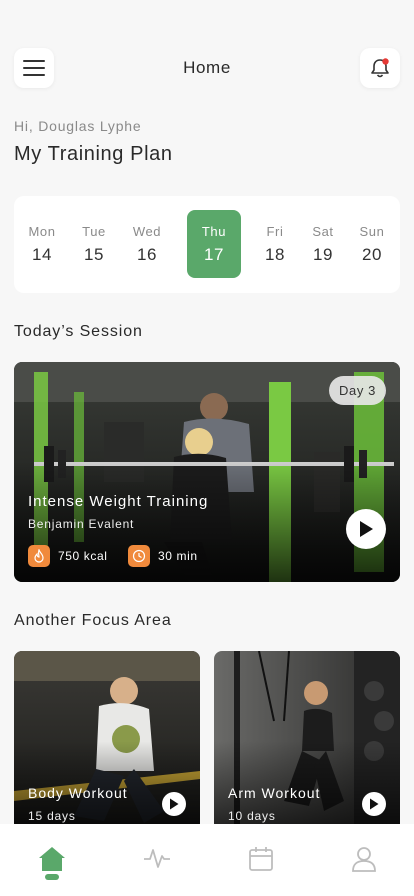 The height and width of the screenshot is (896, 414). Describe the element at coordinates (372, 231) in the screenshot. I see `day-name: Sun` at that location.